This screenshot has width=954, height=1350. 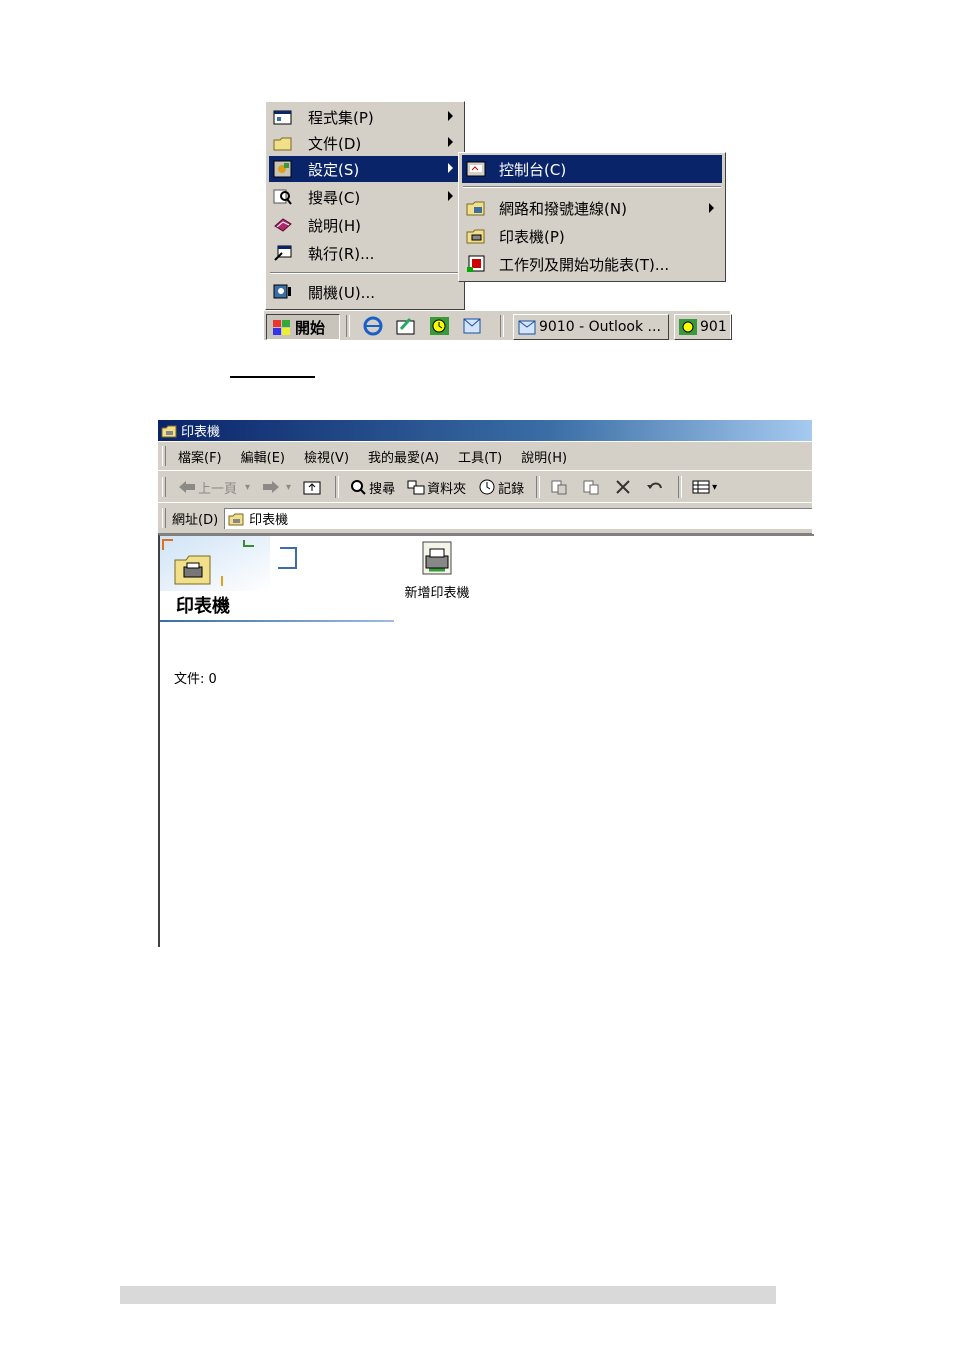 I want to click on views-grid-icon, so click(x=701, y=487).